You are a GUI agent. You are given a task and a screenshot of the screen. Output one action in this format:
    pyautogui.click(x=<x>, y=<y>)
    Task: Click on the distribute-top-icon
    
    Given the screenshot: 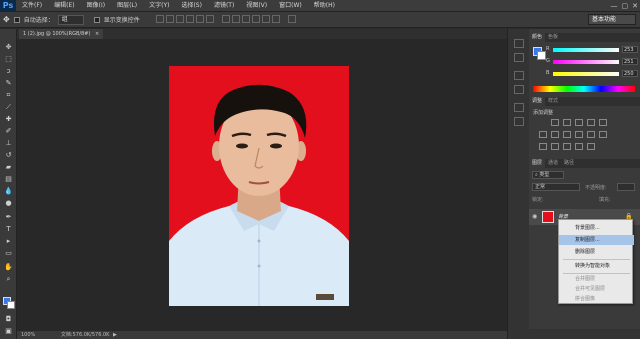 What is the action you would take?
    pyautogui.click(x=225, y=18)
    